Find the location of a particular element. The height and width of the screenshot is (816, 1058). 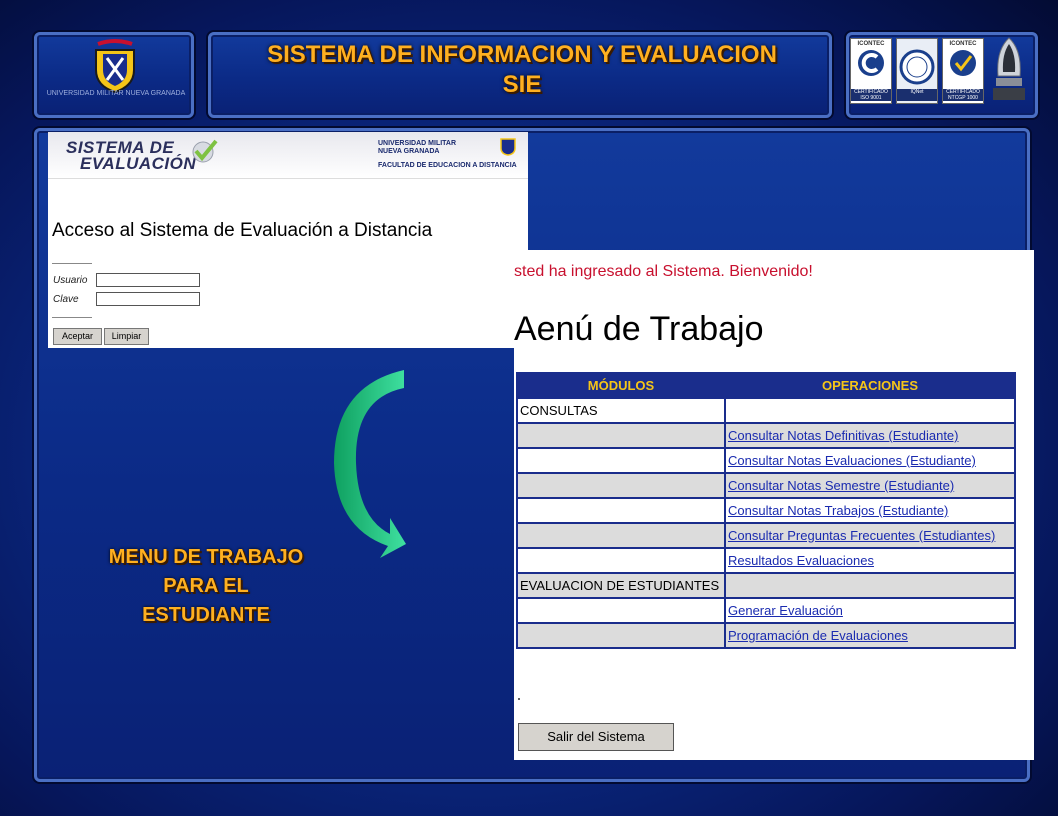

cert-badge-icontec-ntcgp: ICONTEC CERTIFICADO NTCGP 1000 is located at coordinates (963, 71).